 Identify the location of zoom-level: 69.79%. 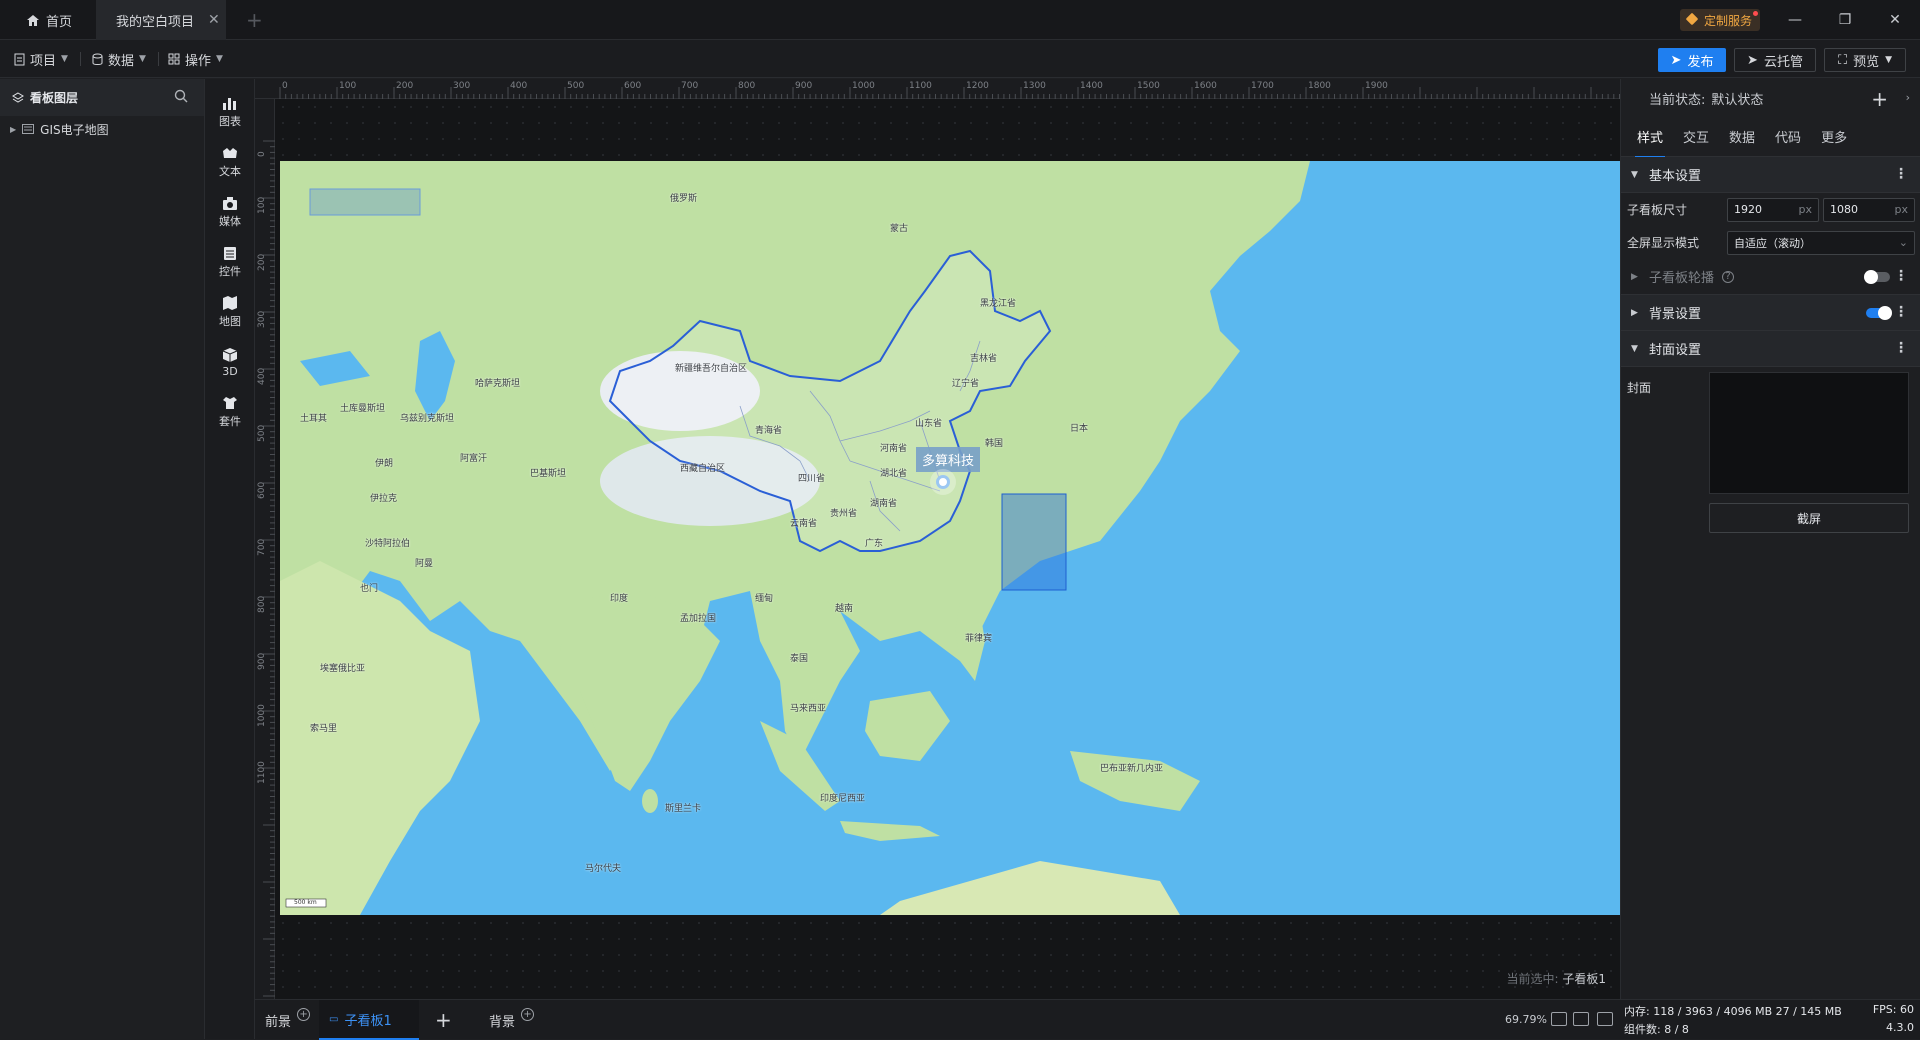
(1526, 1019).